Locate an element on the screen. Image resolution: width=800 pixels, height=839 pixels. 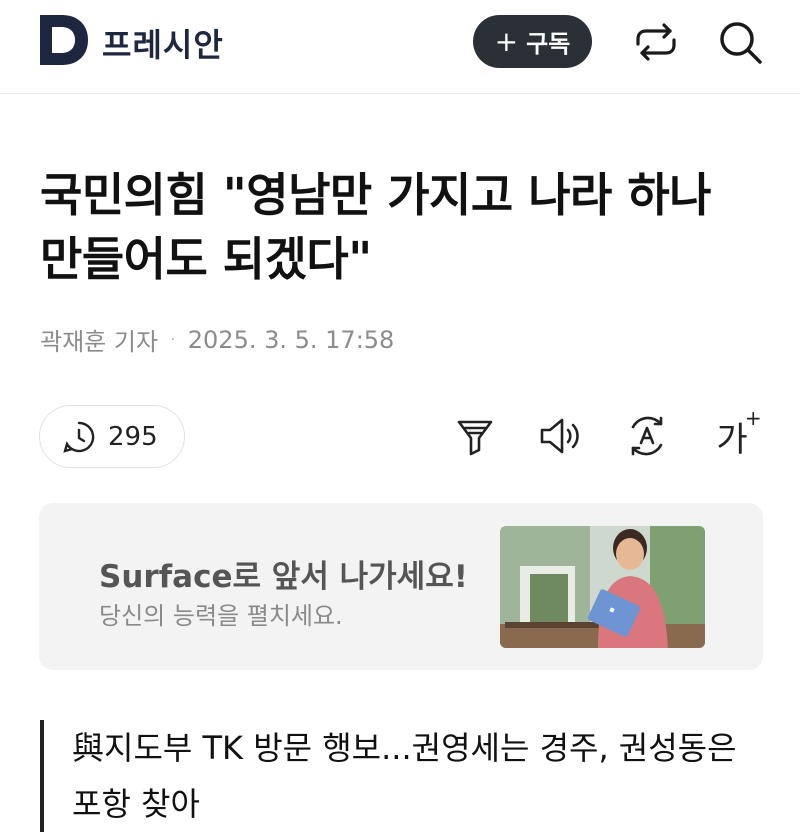
read-aloud-button is located at coordinates (561, 436).